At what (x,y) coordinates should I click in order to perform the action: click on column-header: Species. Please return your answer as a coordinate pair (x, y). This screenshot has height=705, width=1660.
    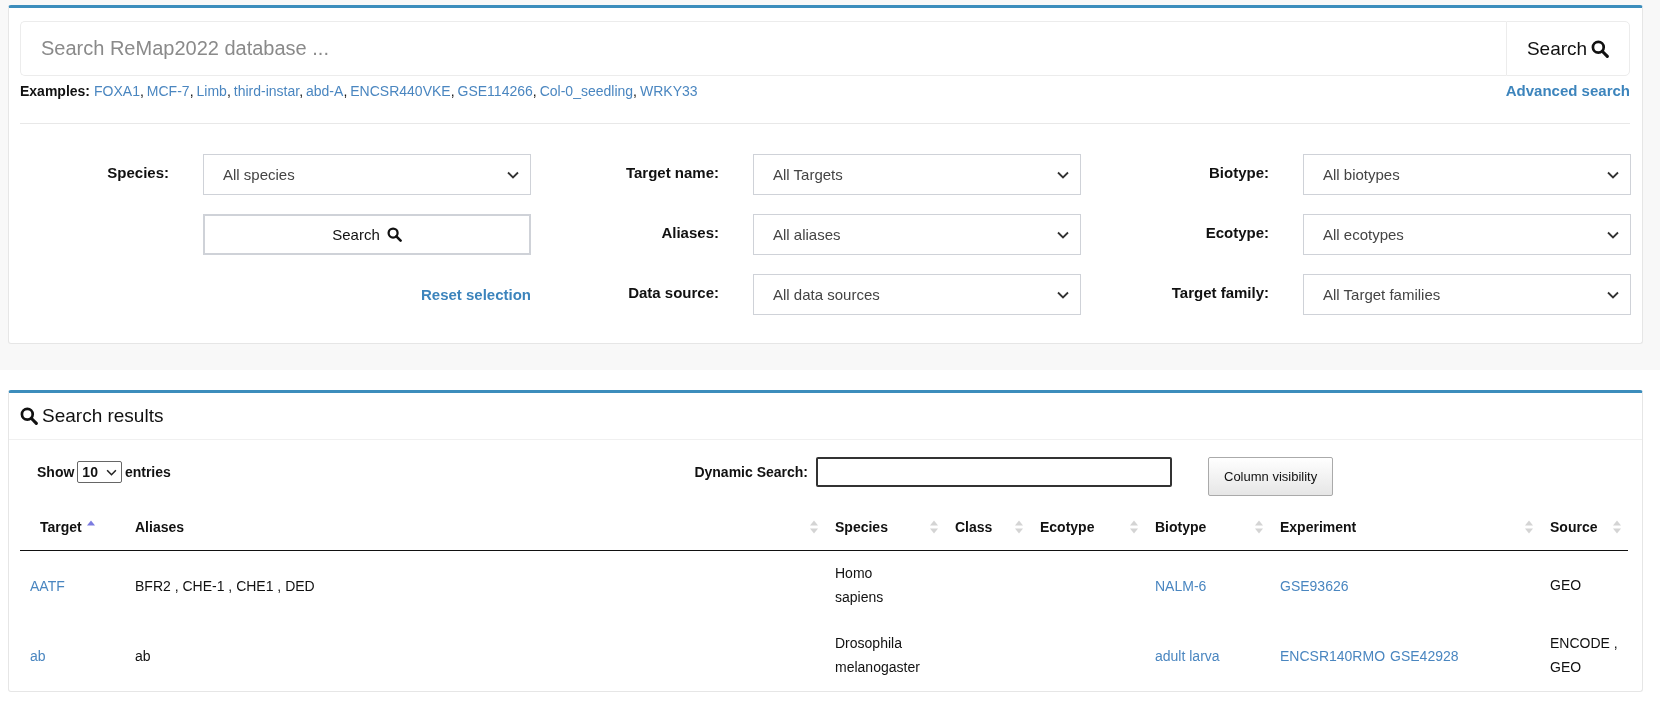
    Looking at the image, I should click on (861, 527).